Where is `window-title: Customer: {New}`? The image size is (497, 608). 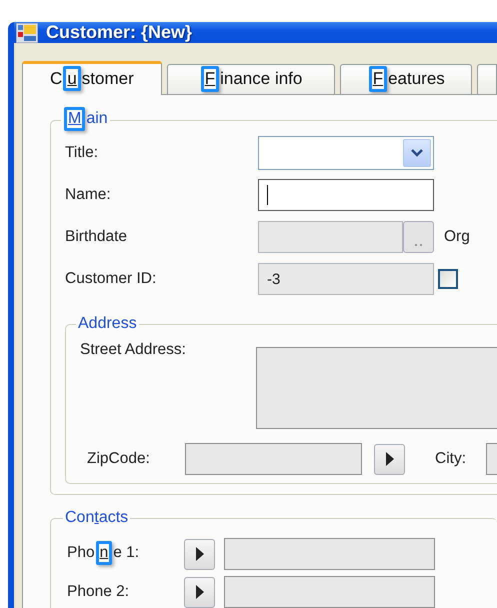 window-title: Customer: {New} is located at coordinates (119, 32).